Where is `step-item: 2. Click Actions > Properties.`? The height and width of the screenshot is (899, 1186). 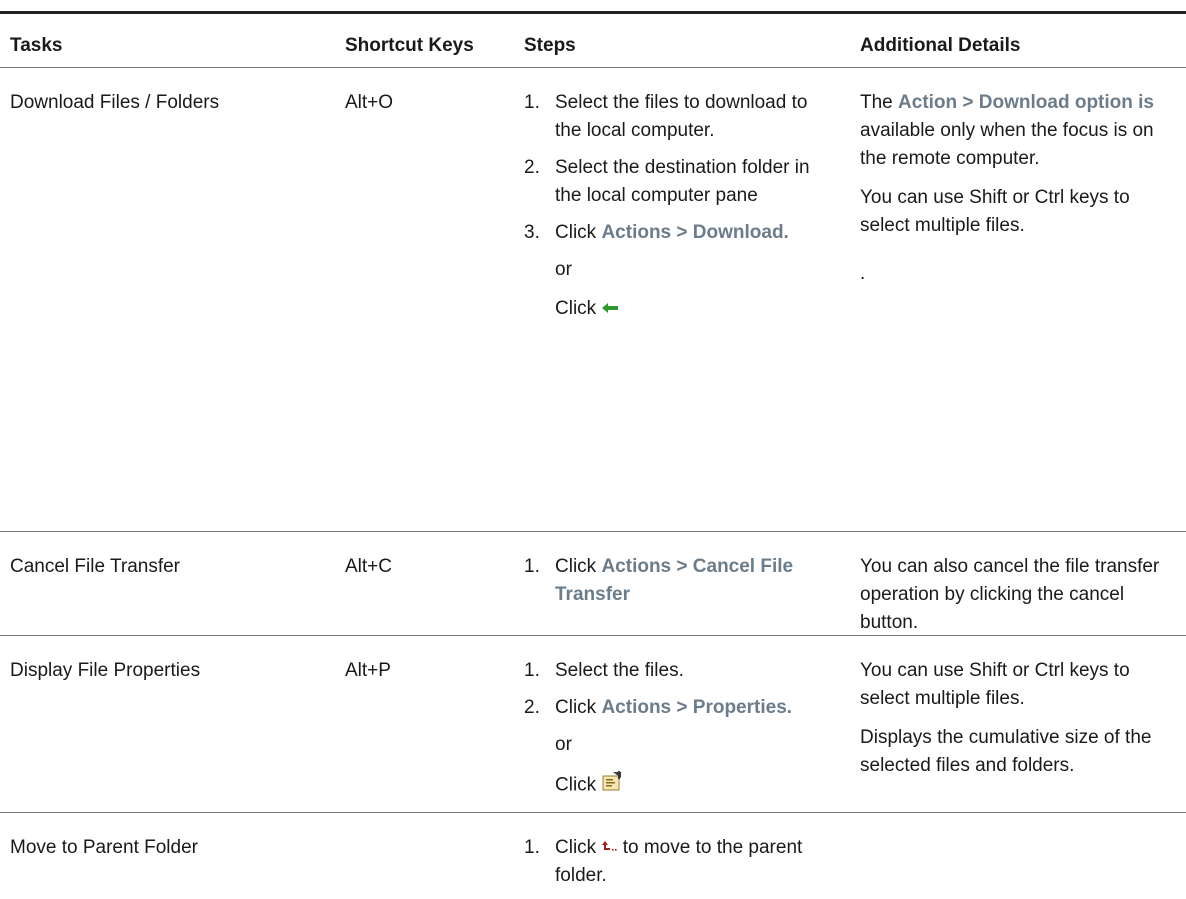
step-item: 2. Click Actions > Properties. is located at coordinates (658, 707).